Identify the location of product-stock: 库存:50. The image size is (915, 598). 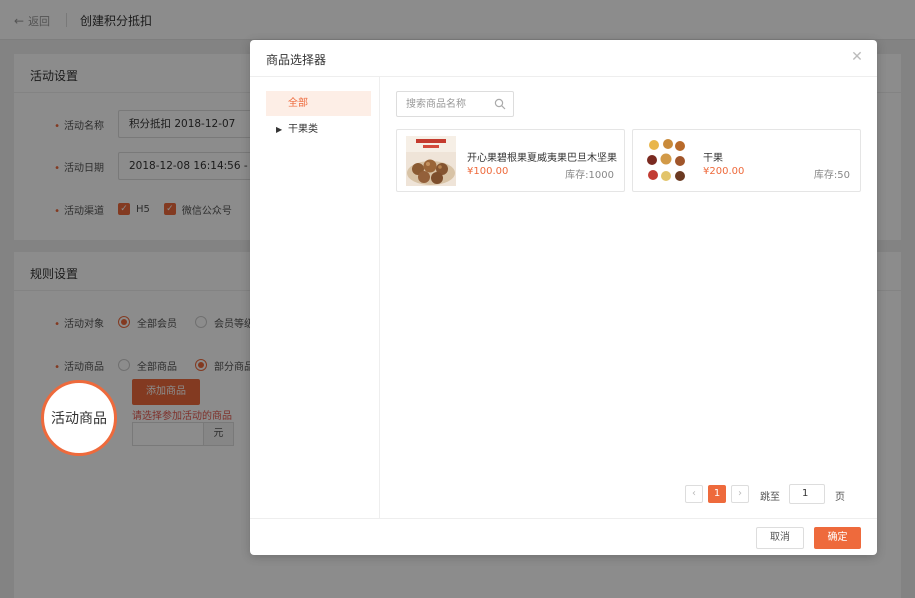
(831, 175).